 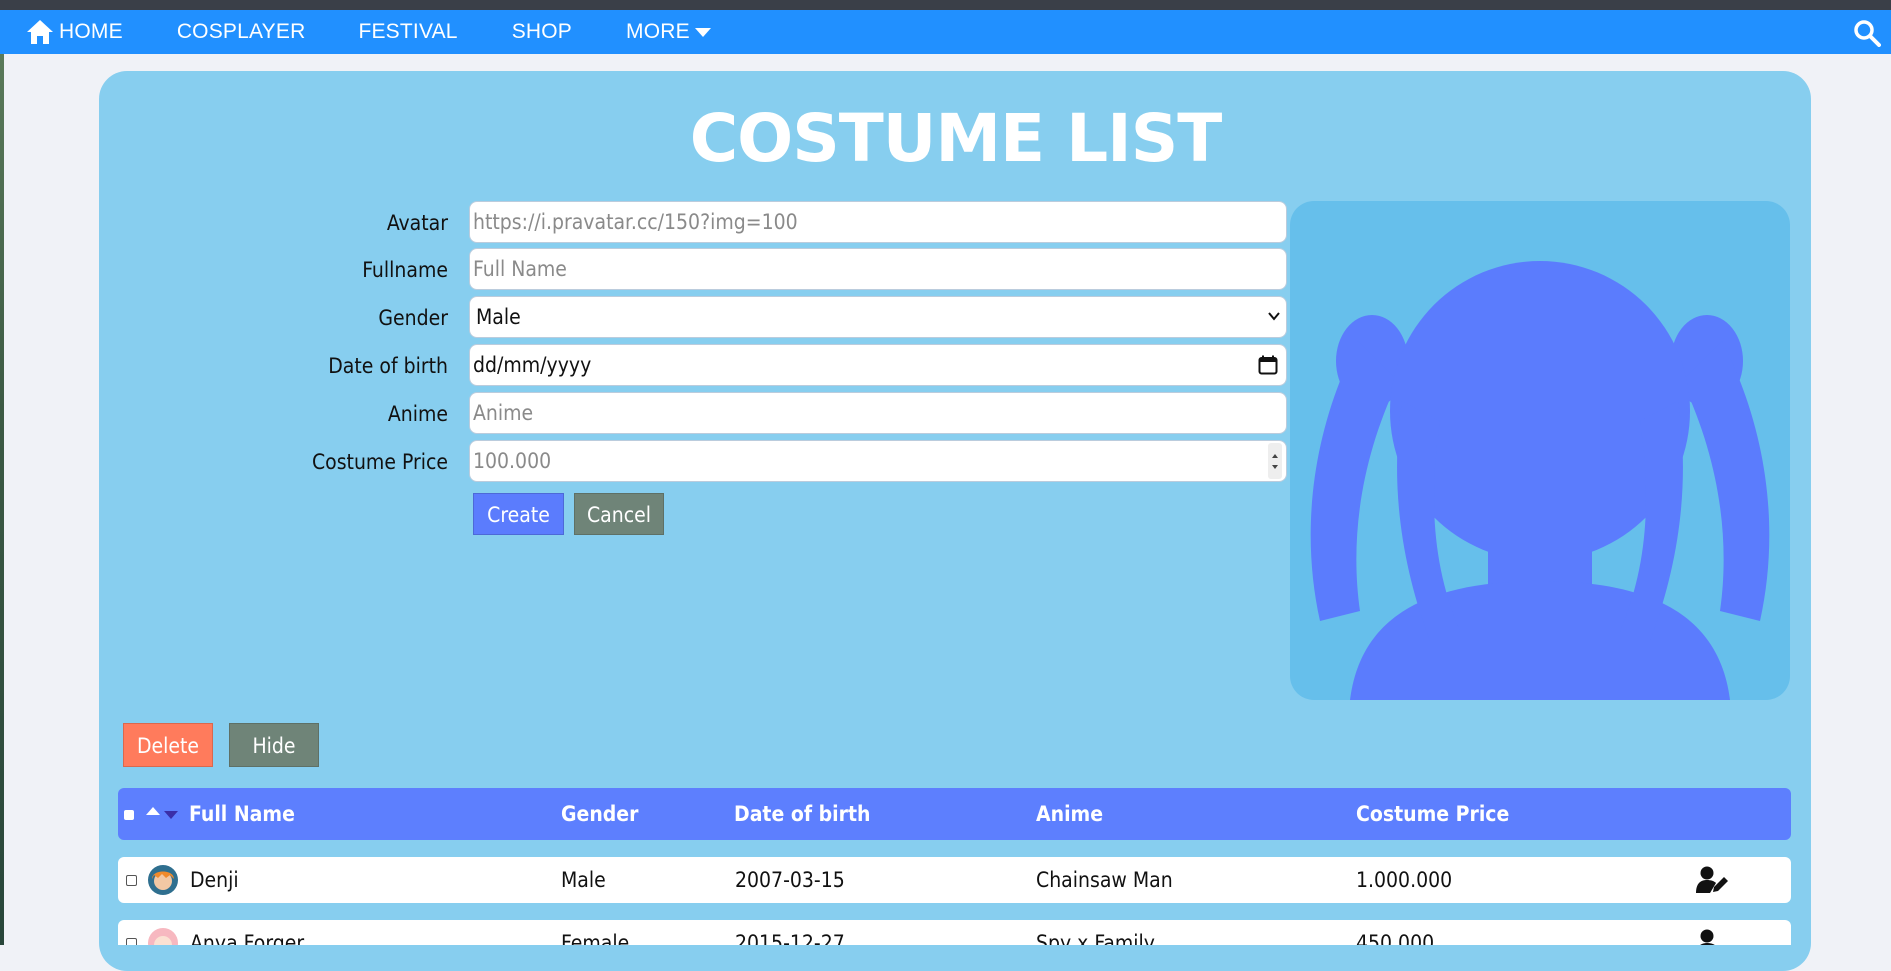 I want to click on nav-more-label: MORE, so click(x=658, y=31).